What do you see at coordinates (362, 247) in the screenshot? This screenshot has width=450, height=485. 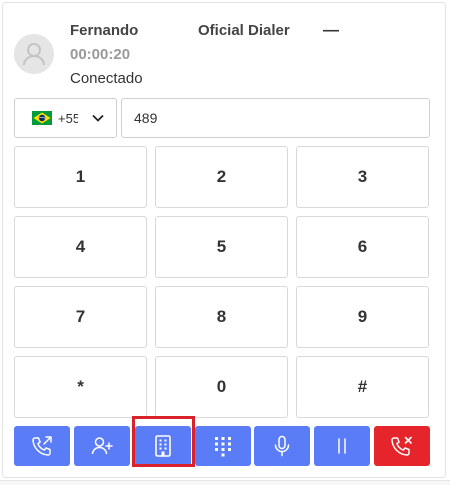 I see `key-6: 6` at bounding box center [362, 247].